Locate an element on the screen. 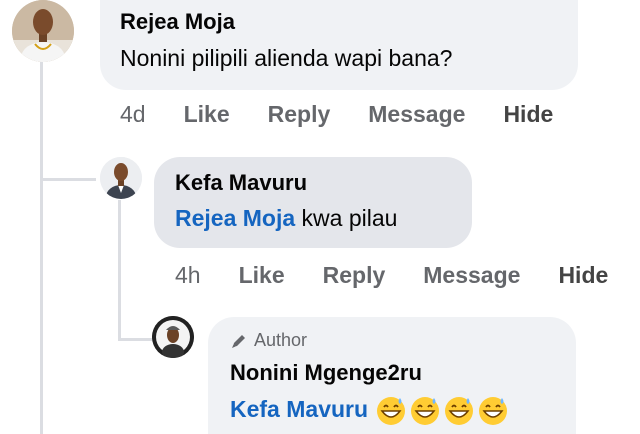 This screenshot has height=434, width=640. comment-text: Nonini pilipili alienda wapi bana? is located at coordinates (286, 58).